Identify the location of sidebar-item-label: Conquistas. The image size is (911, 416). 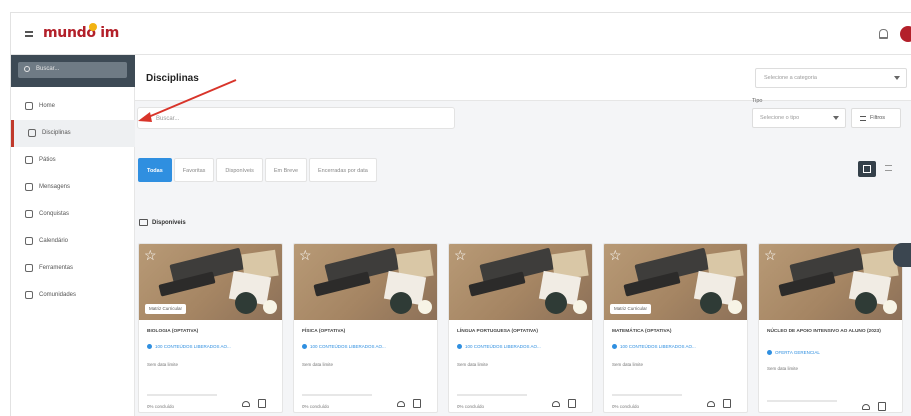
(54, 214).